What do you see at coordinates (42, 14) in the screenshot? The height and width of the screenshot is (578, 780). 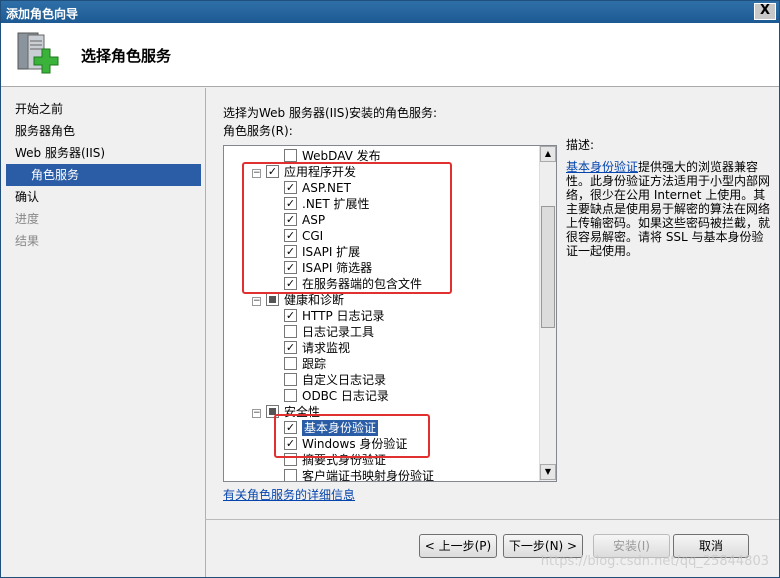 I see `window-title: 添加角色向导` at bounding box center [42, 14].